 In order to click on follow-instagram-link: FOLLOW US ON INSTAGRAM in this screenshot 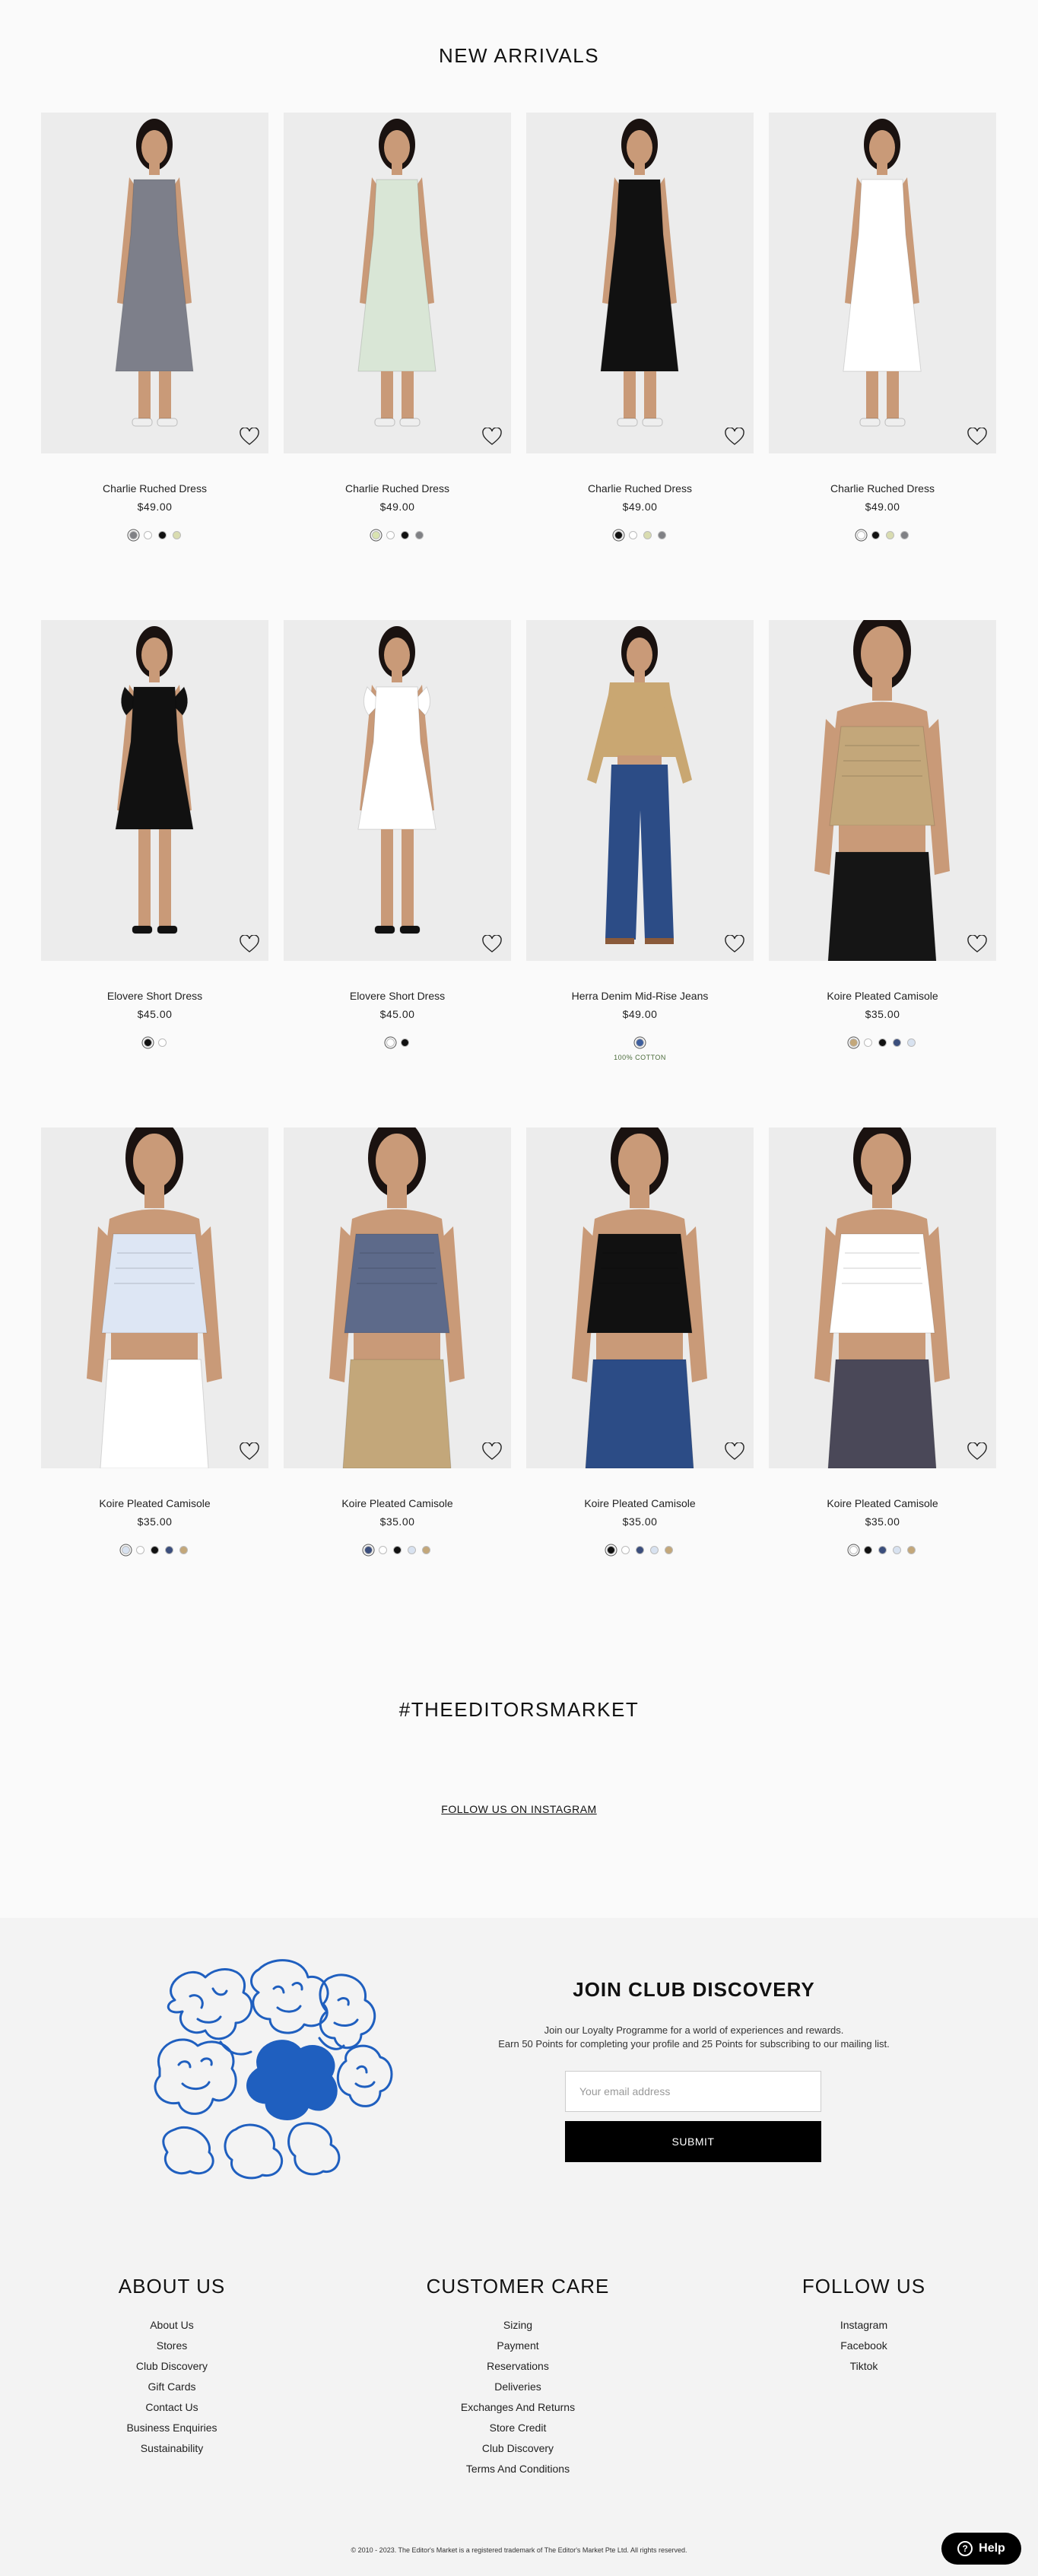, I will do `click(518, 1809)`.